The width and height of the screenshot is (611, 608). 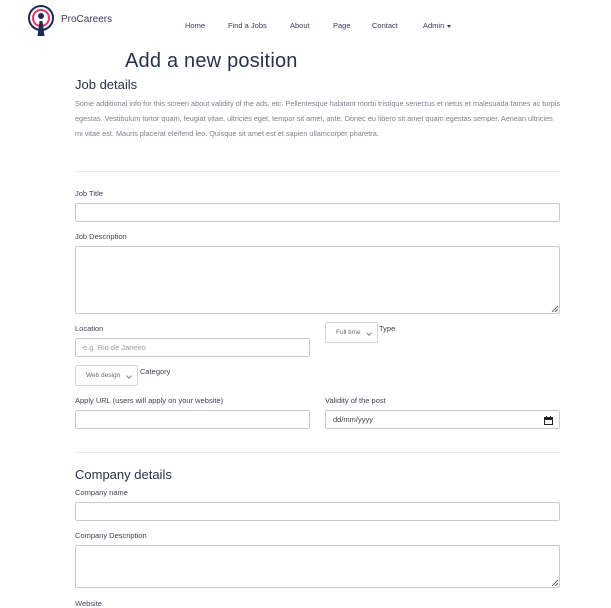 I want to click on company-description-label: Company Description, so click(x=111, y=535).